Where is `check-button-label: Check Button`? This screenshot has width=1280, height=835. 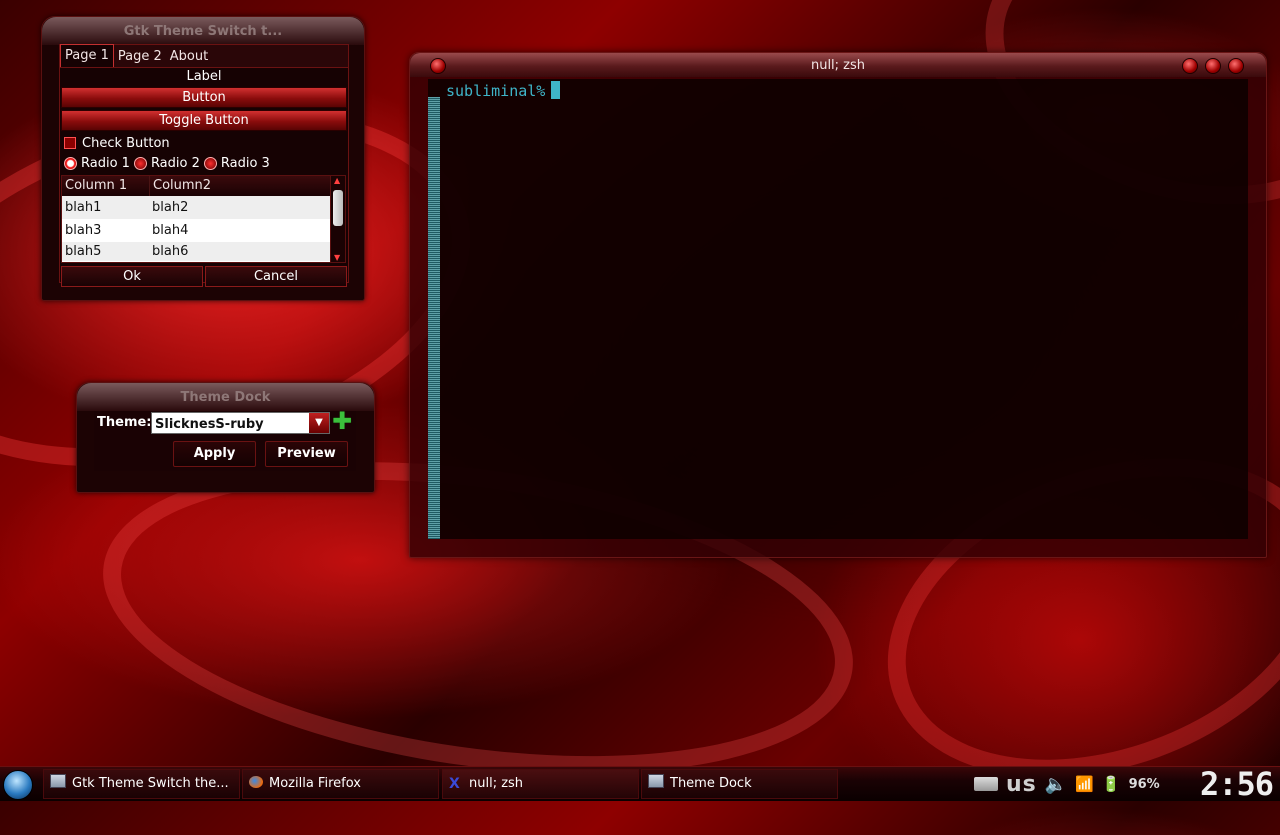 check-button-label: Check Button is located at coordinates (126, 143).